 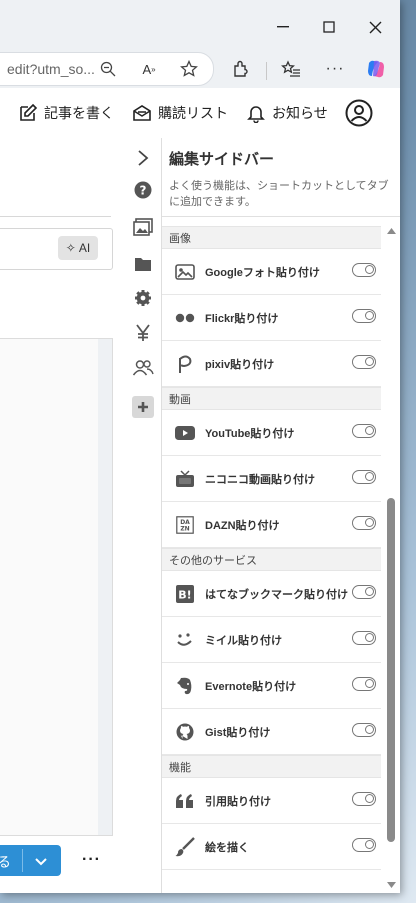 I want to click on add-tab-icon, so click(x=143, y=407).